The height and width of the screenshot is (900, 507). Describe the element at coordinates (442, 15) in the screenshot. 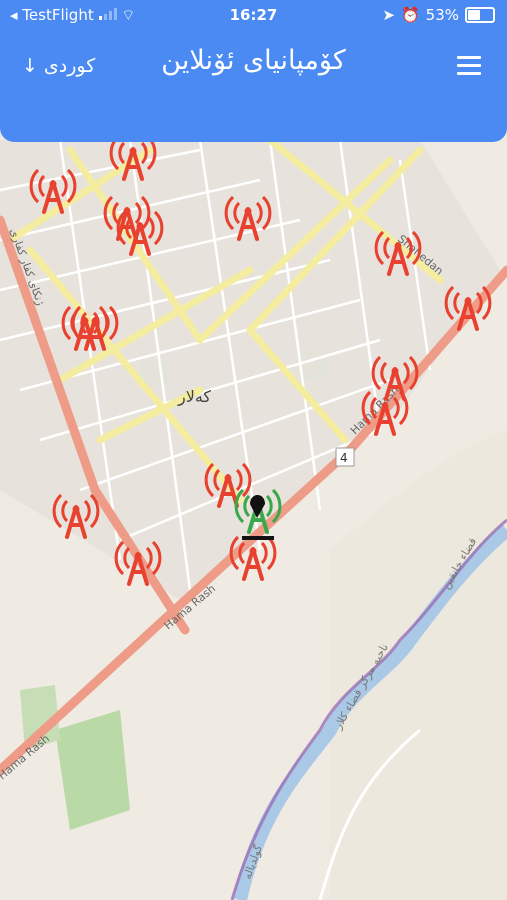

I see `battery-percent: 53%` at that location.